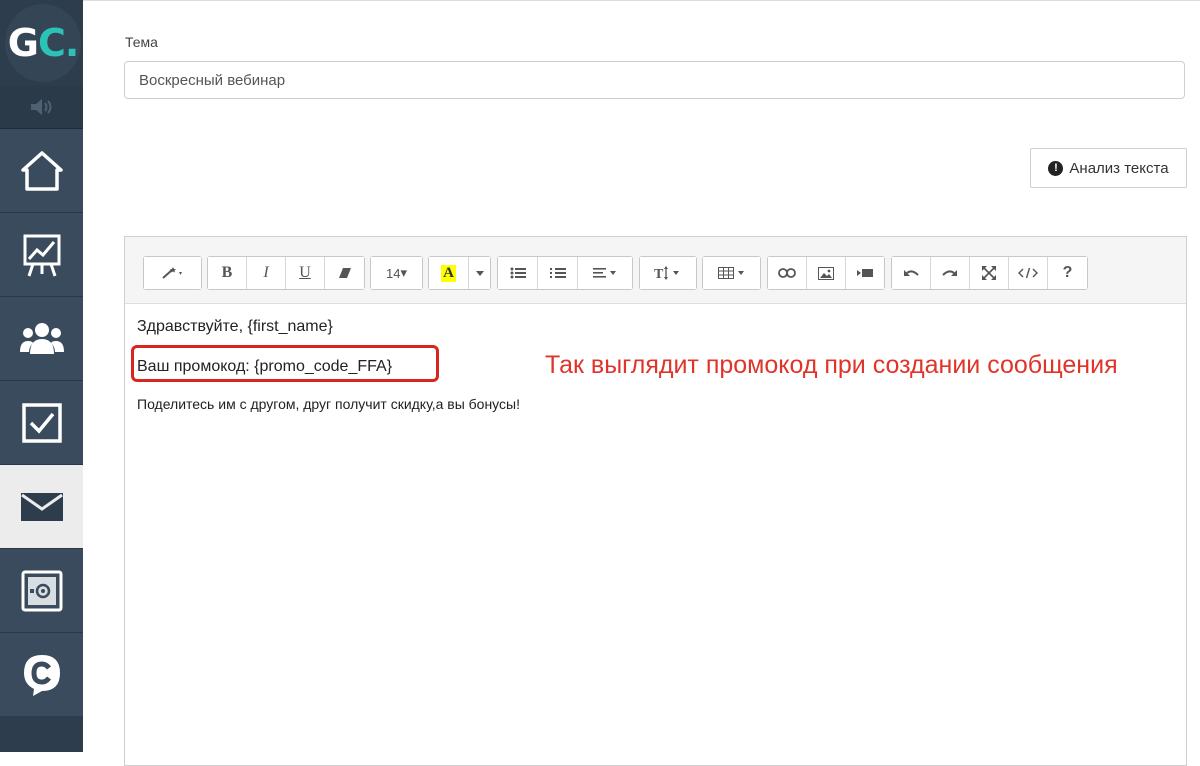  I want to click on sidebar-item-chat, so click(41, 675).